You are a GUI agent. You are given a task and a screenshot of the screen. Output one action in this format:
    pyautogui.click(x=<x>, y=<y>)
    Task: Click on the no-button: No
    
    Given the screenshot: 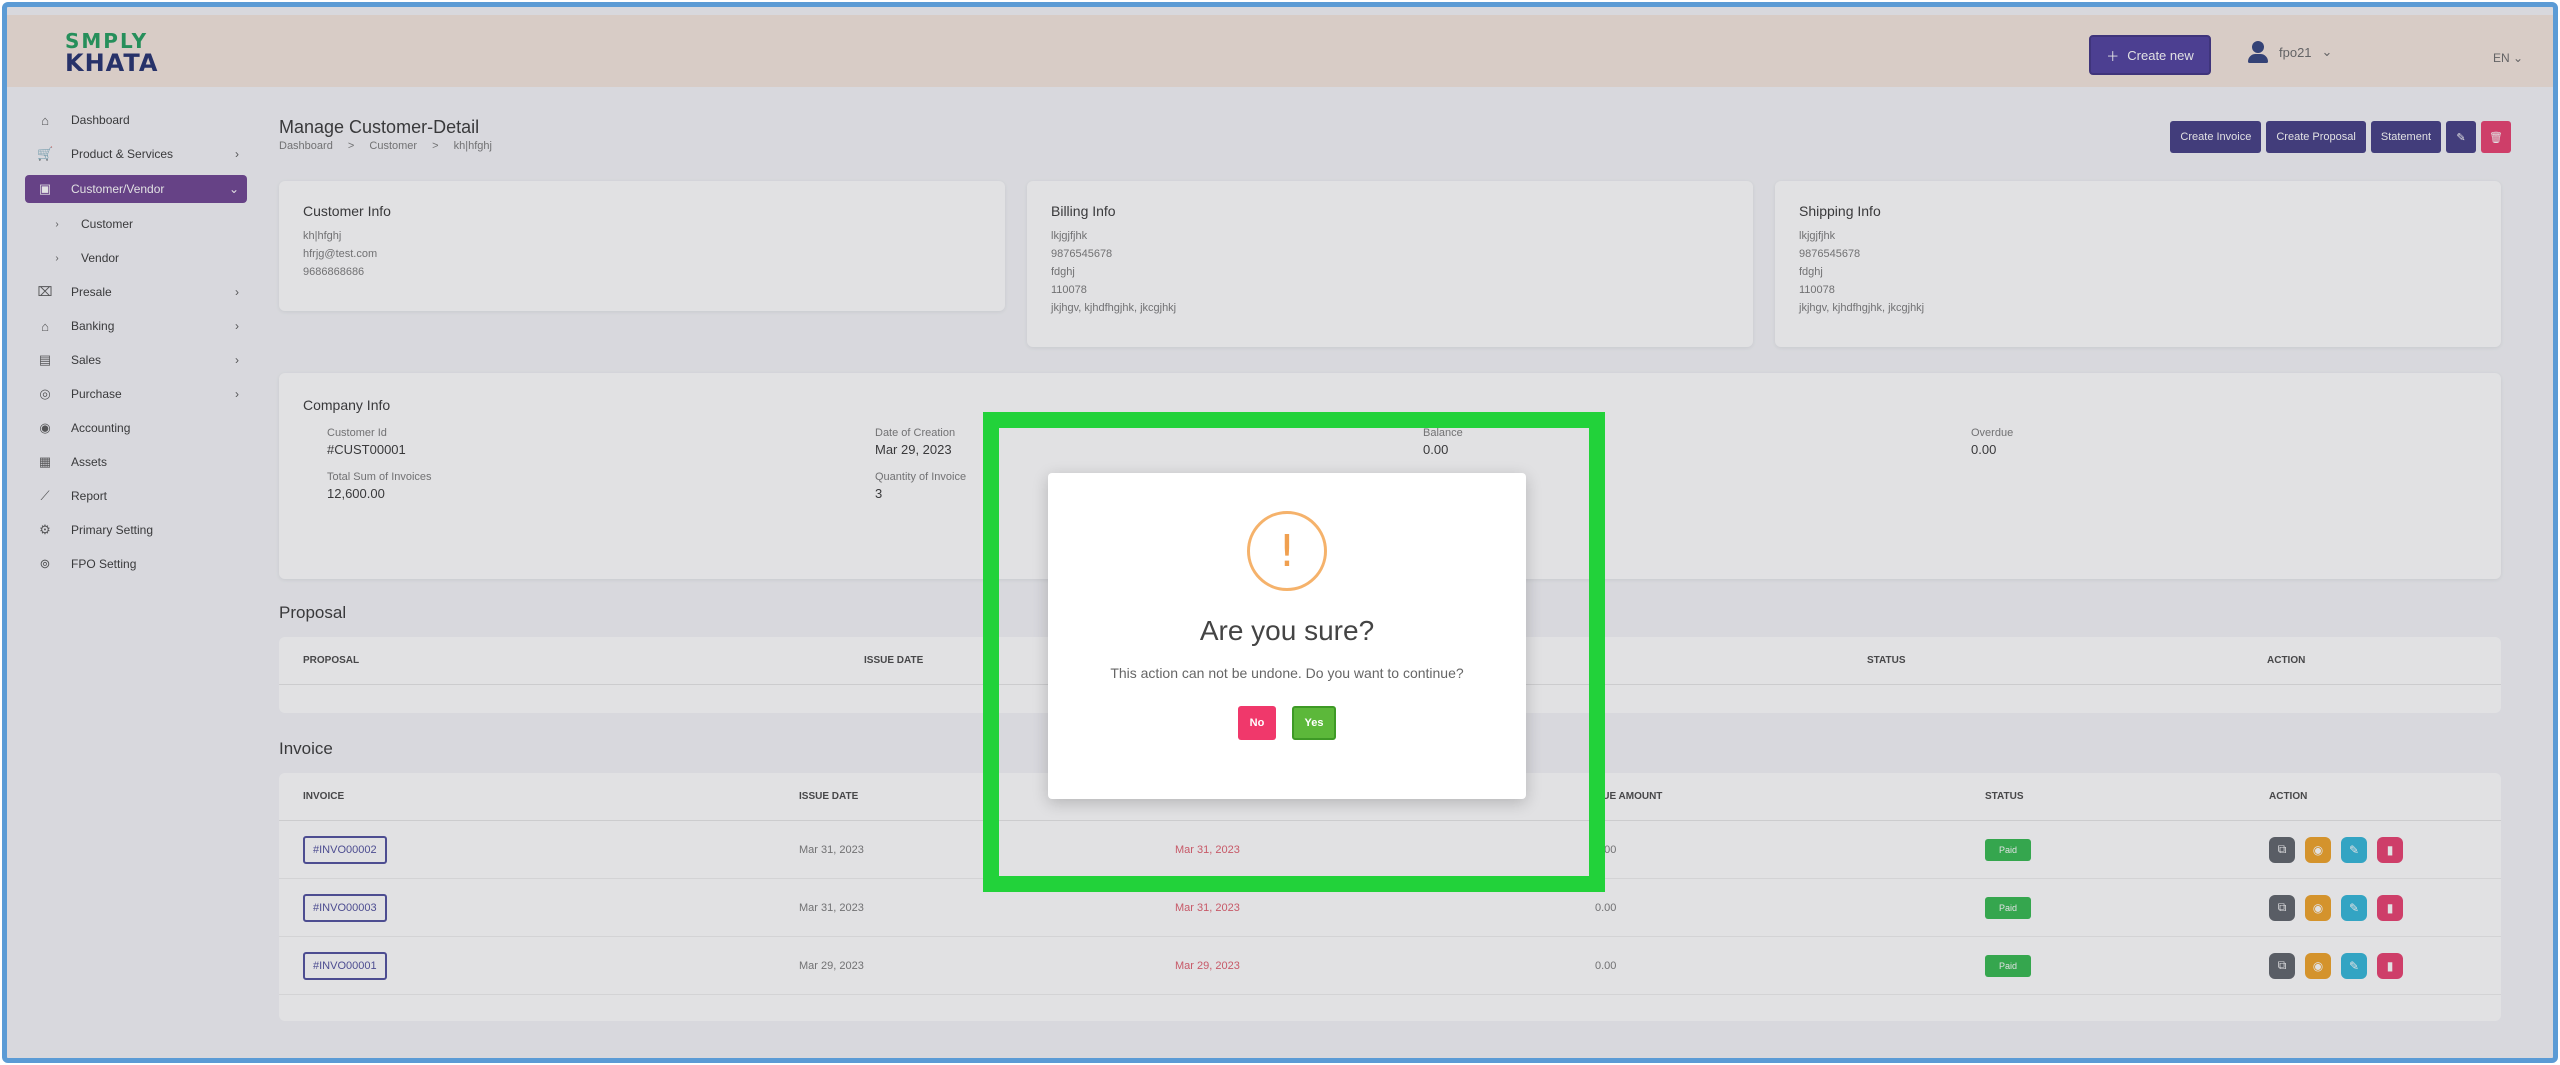 What is the action you would take?
    pyautogui.click(x=1257, y=723)
    